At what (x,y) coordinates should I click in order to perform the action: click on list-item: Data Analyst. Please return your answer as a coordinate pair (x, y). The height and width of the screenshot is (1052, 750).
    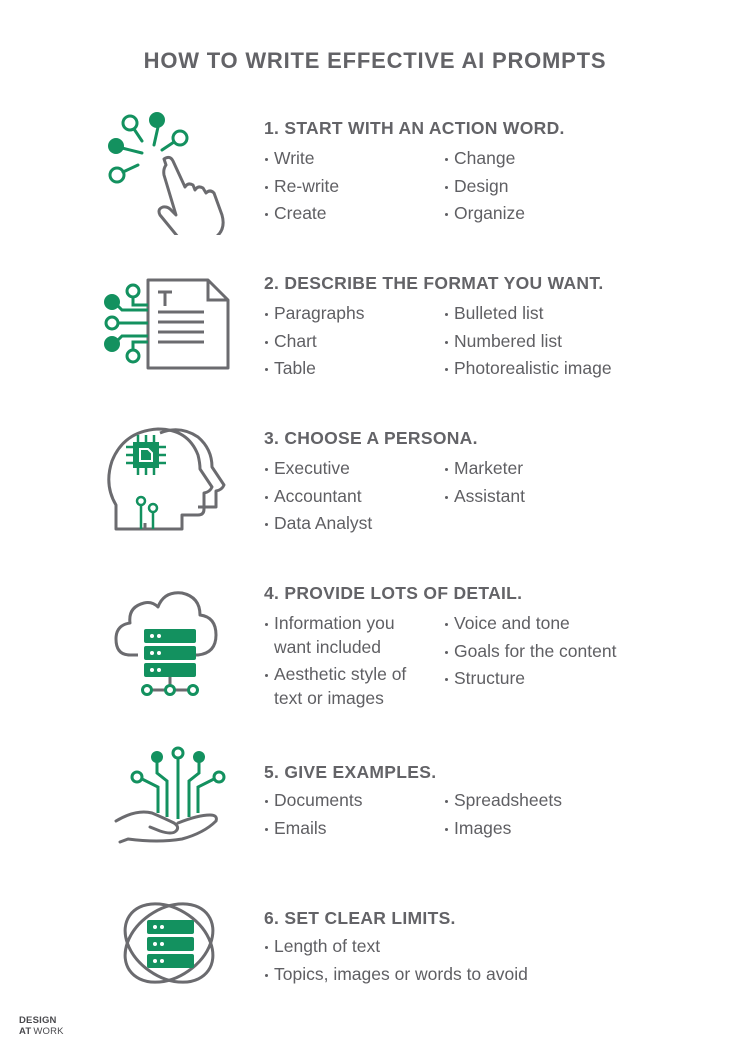
    Looking at the image, I should click on (318, 524).